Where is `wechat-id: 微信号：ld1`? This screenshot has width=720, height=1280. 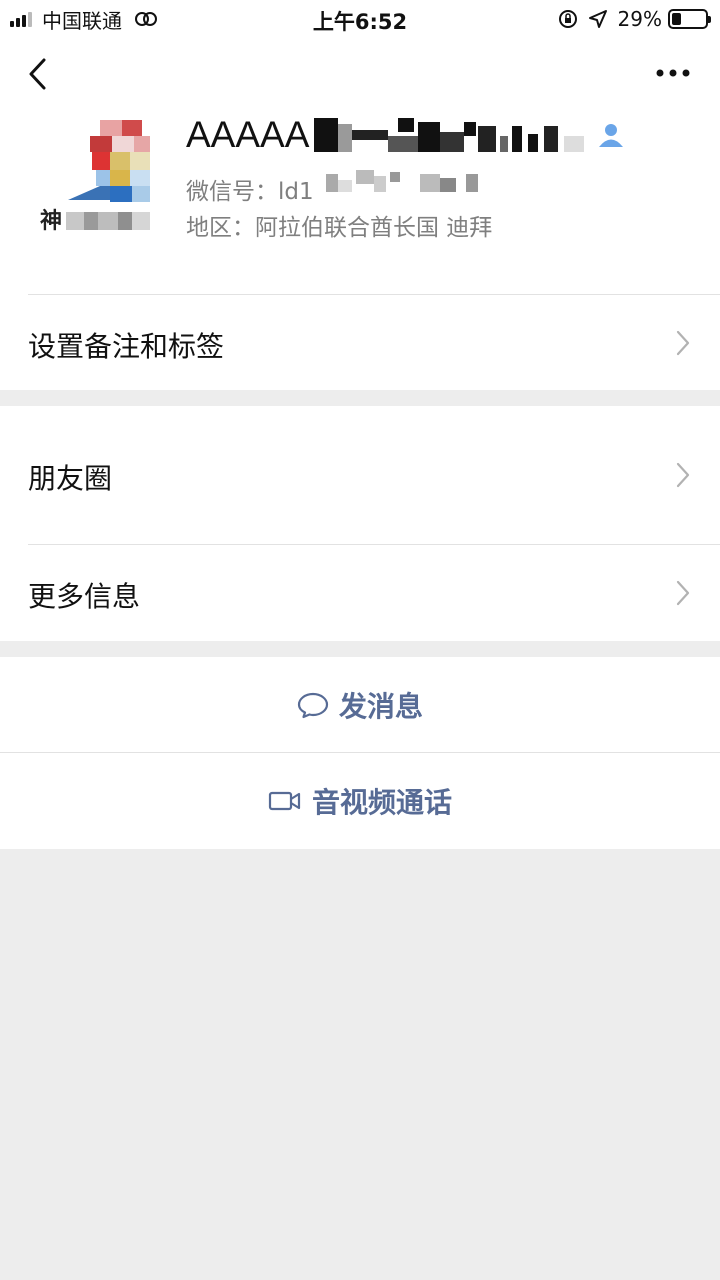 wechat-id: 微信号：ld1 is located at coordinates (250, 189).